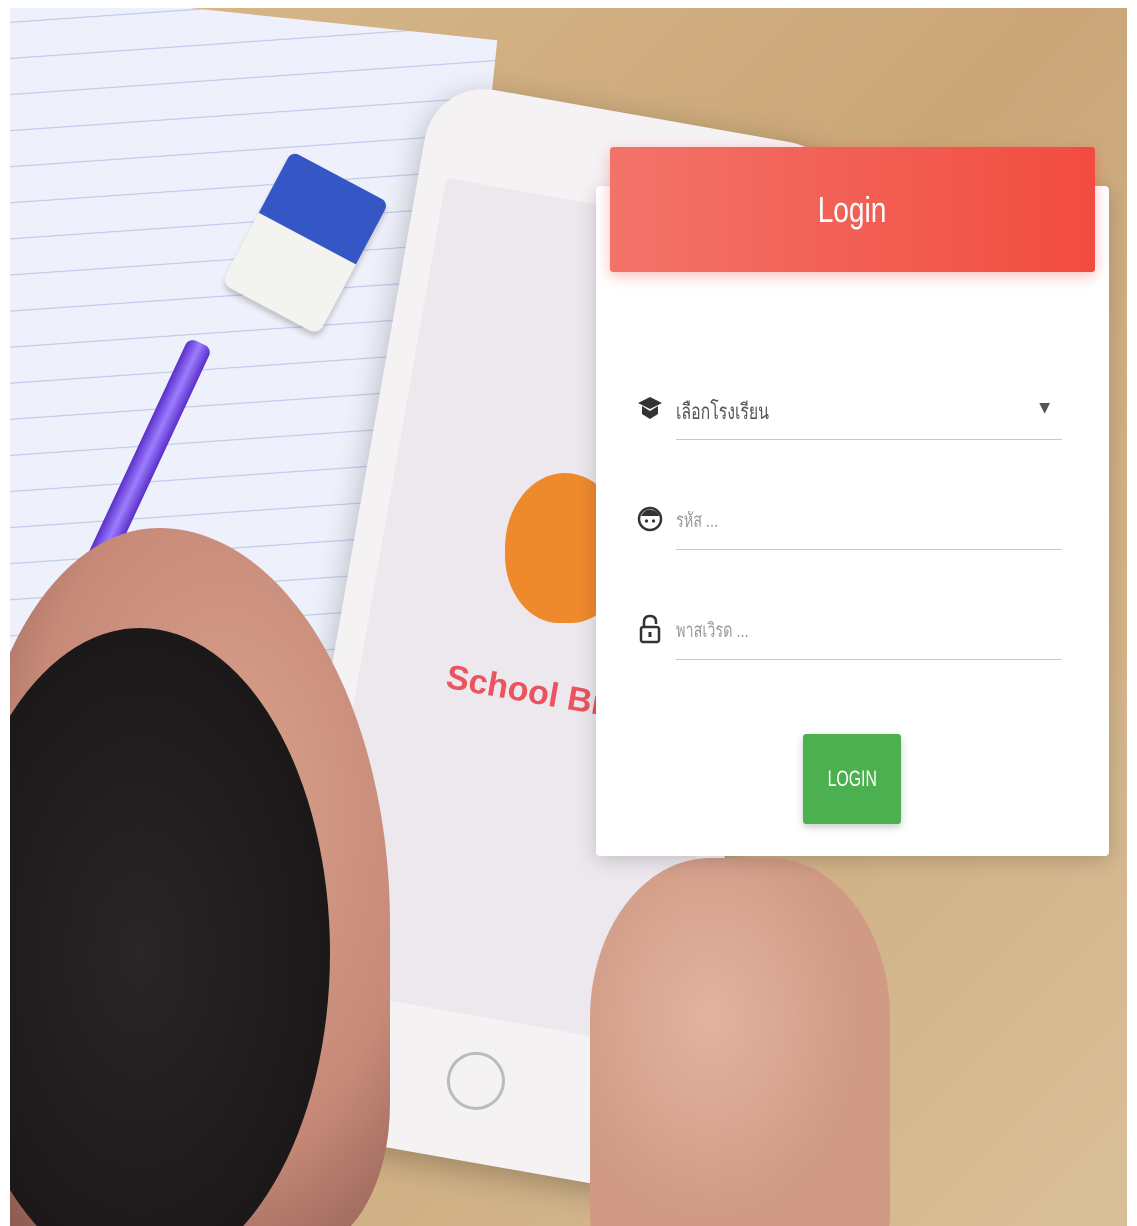  Describe the element at coordinates (723, 411) in the screenshot. I see `school-select-value: เลือกโรงเรียน` at that location.